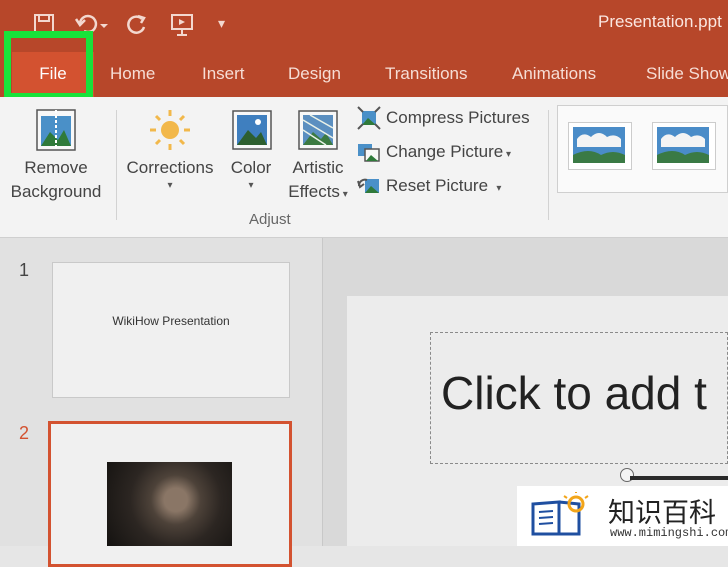  I want to click on corrections-icon, so click(170, 132).